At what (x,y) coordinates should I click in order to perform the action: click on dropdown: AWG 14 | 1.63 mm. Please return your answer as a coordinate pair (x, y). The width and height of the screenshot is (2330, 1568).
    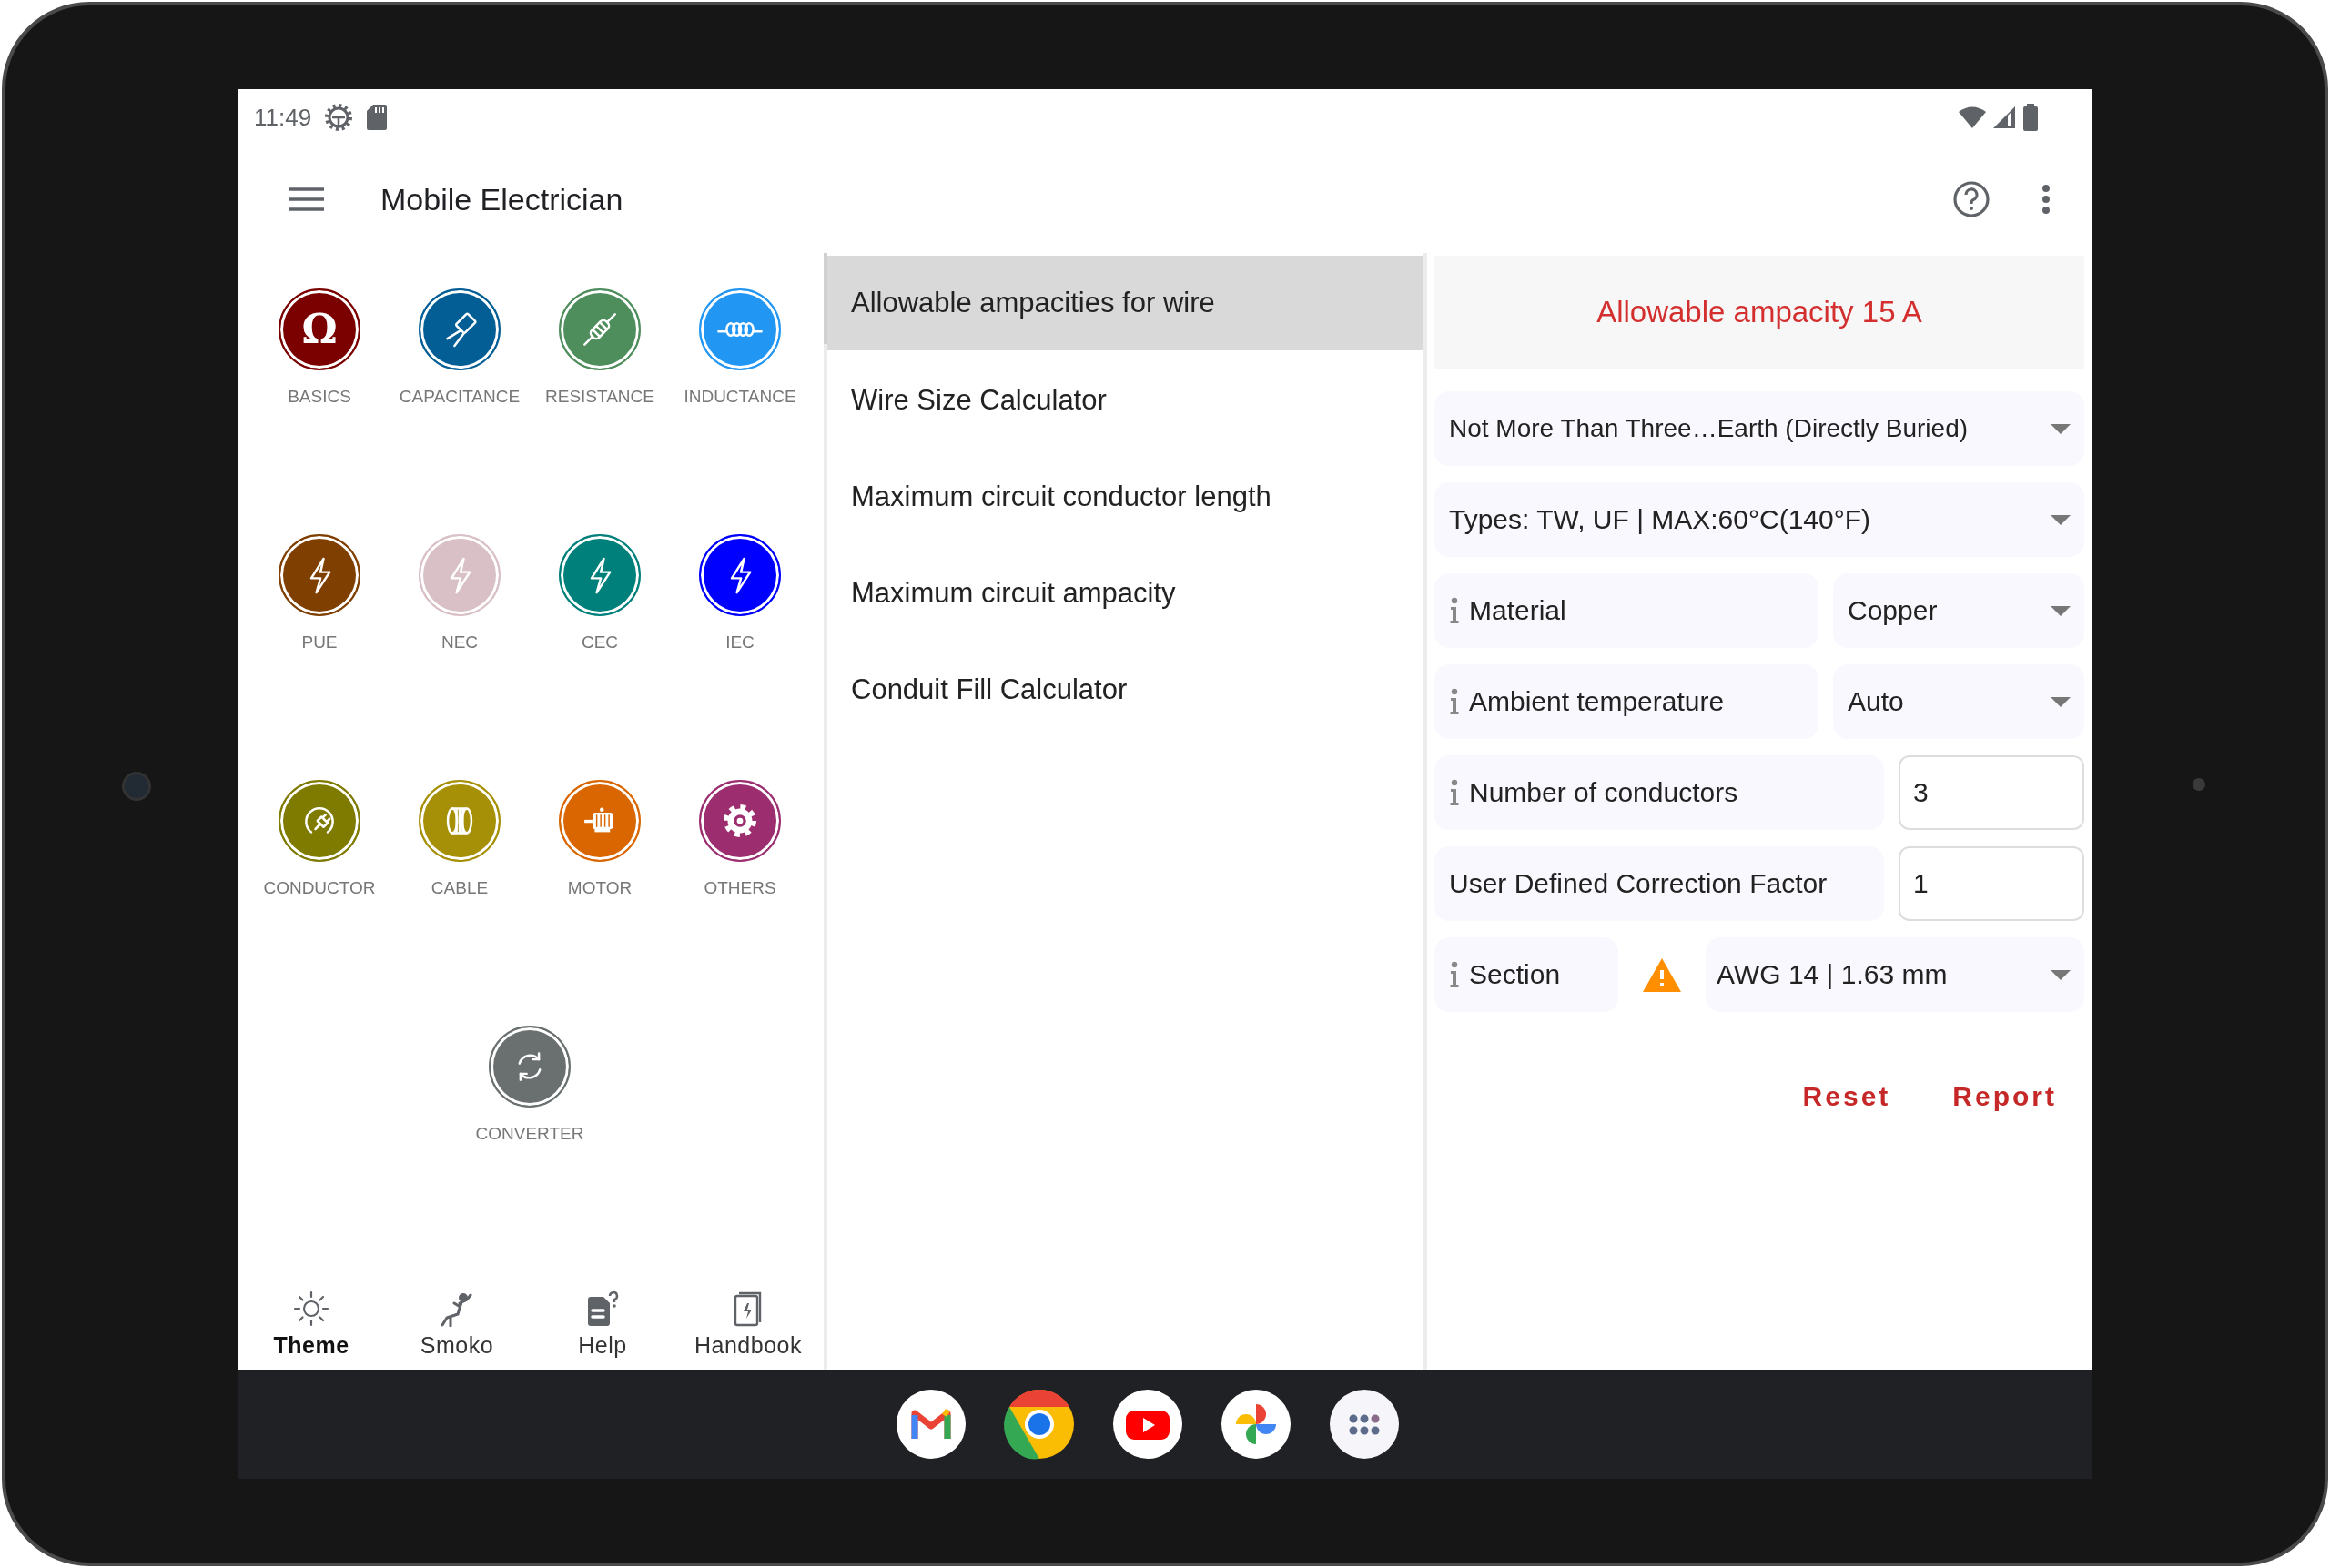
    Looking at the image, I should click on (1895, 974).